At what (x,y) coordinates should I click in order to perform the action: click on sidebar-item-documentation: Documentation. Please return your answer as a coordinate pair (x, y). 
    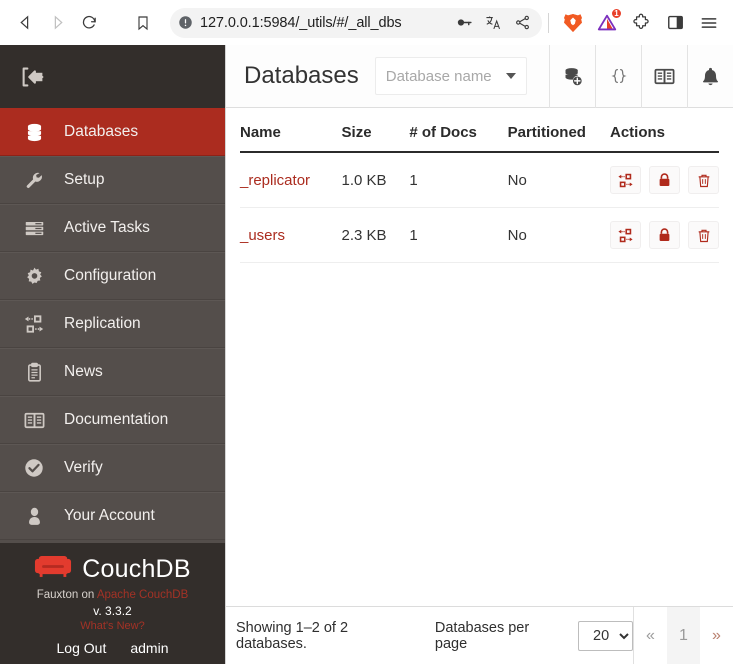
    Looking at the image, I should click on (112, 420).